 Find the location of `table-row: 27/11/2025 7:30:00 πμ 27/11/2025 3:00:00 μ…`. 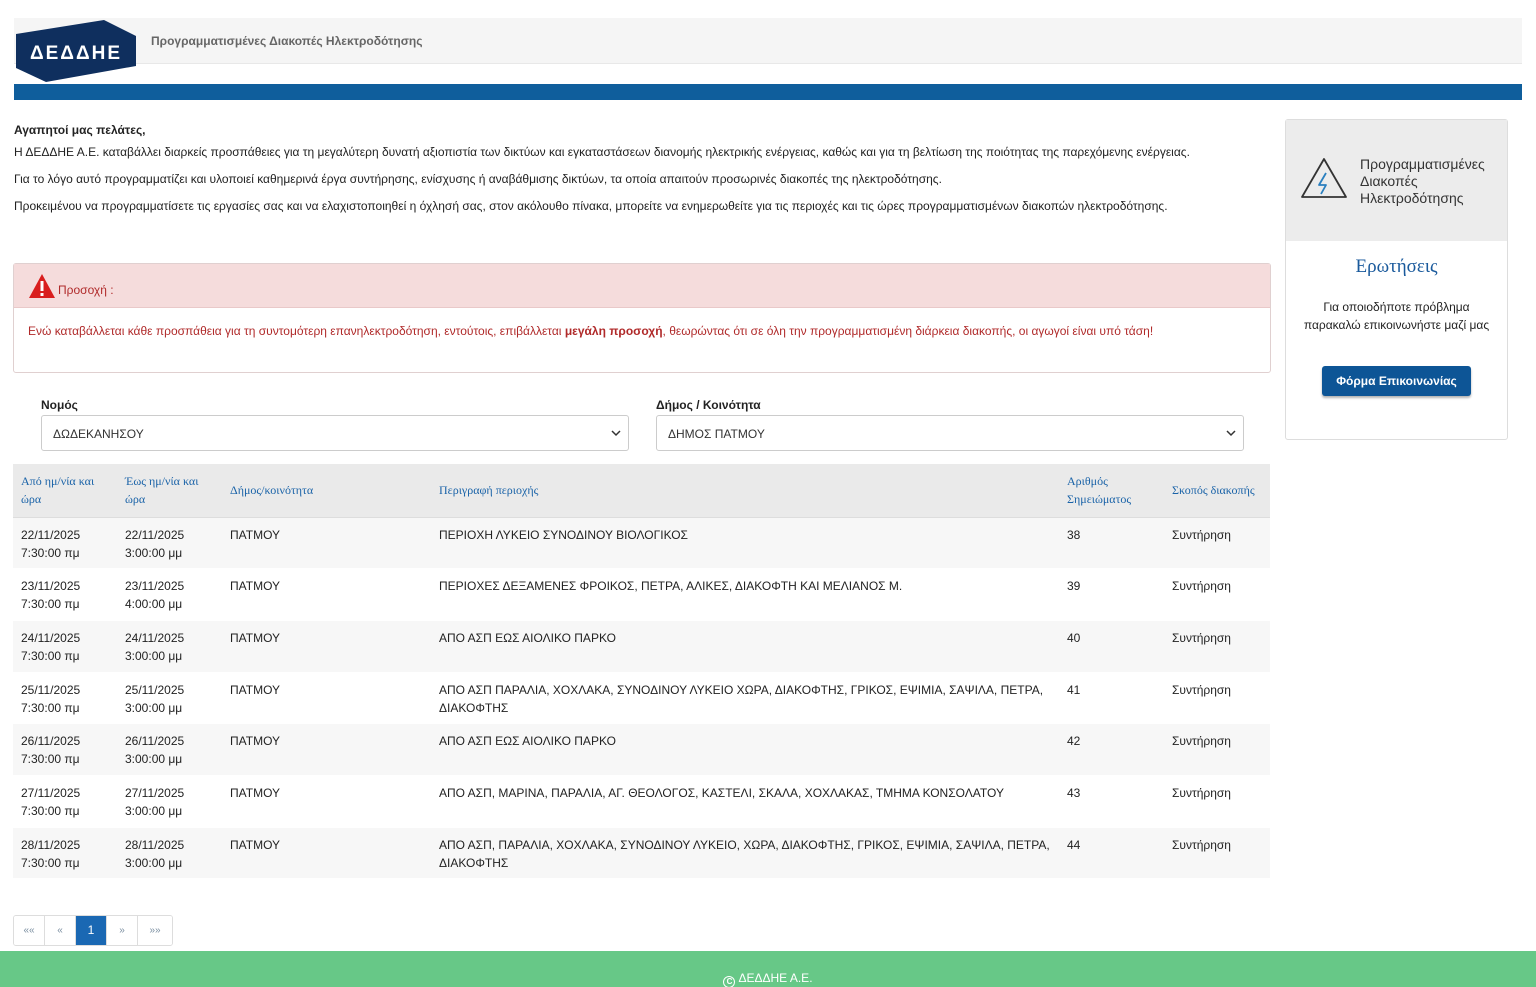

table-row: 27/11/2025 7:30:00 πμ 27/11/2025 3:00:00 μ… is located at coordinates (641, 801).